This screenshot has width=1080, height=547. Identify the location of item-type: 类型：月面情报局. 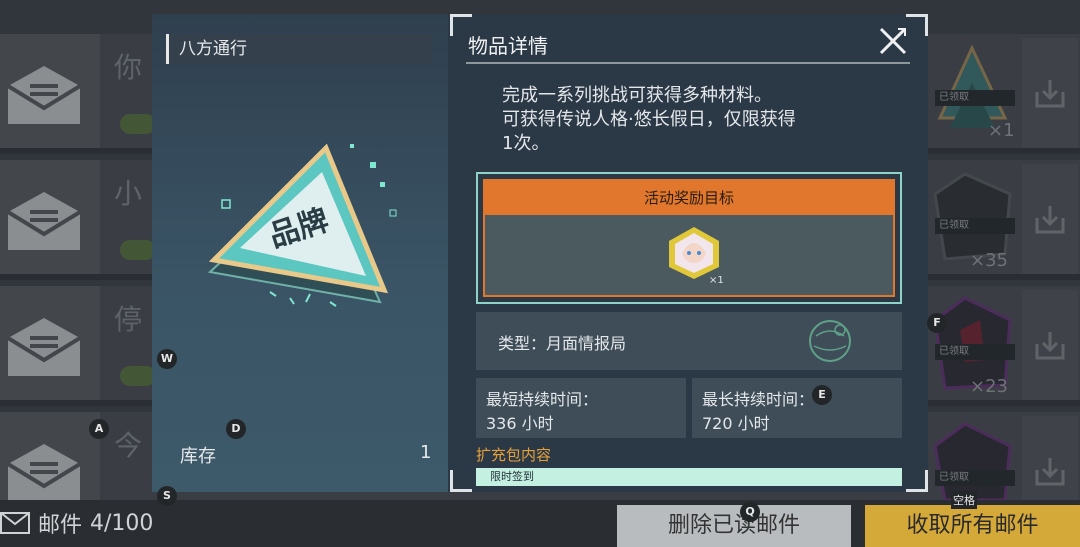
(562, 343).